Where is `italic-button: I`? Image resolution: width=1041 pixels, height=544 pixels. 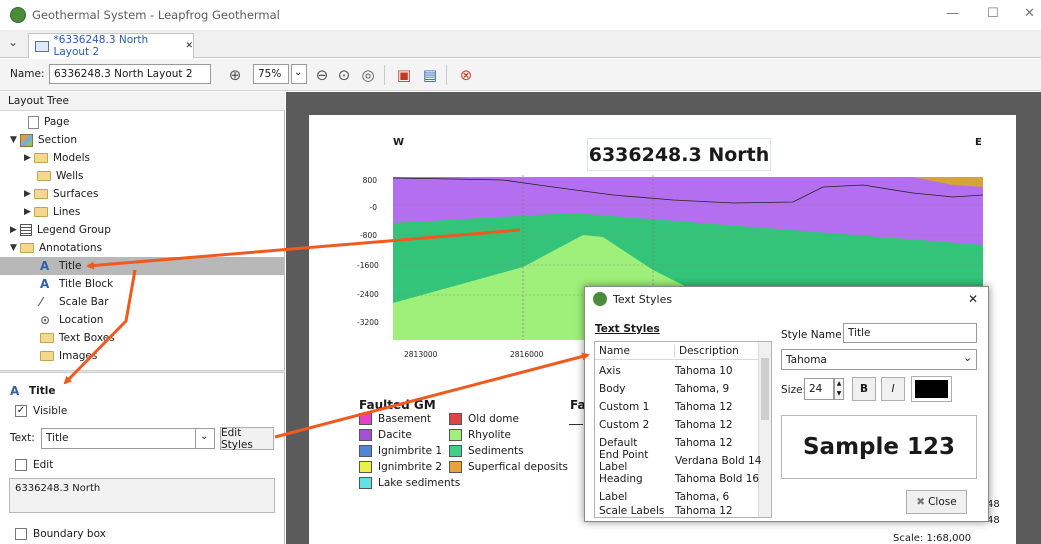
italic-button: I is located at coordinates (893, 389).